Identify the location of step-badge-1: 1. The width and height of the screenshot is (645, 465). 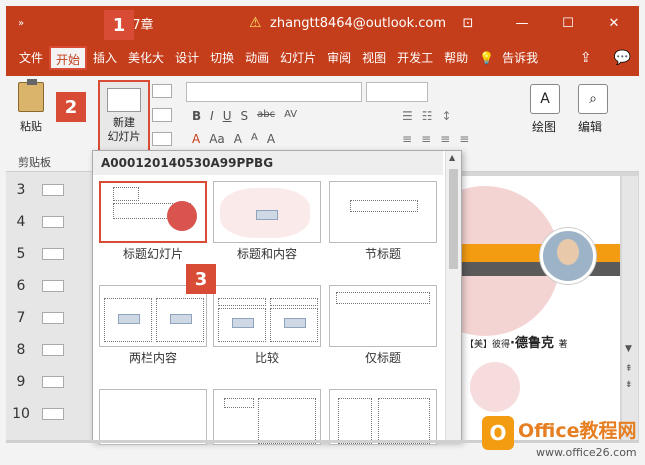
(119, 25).